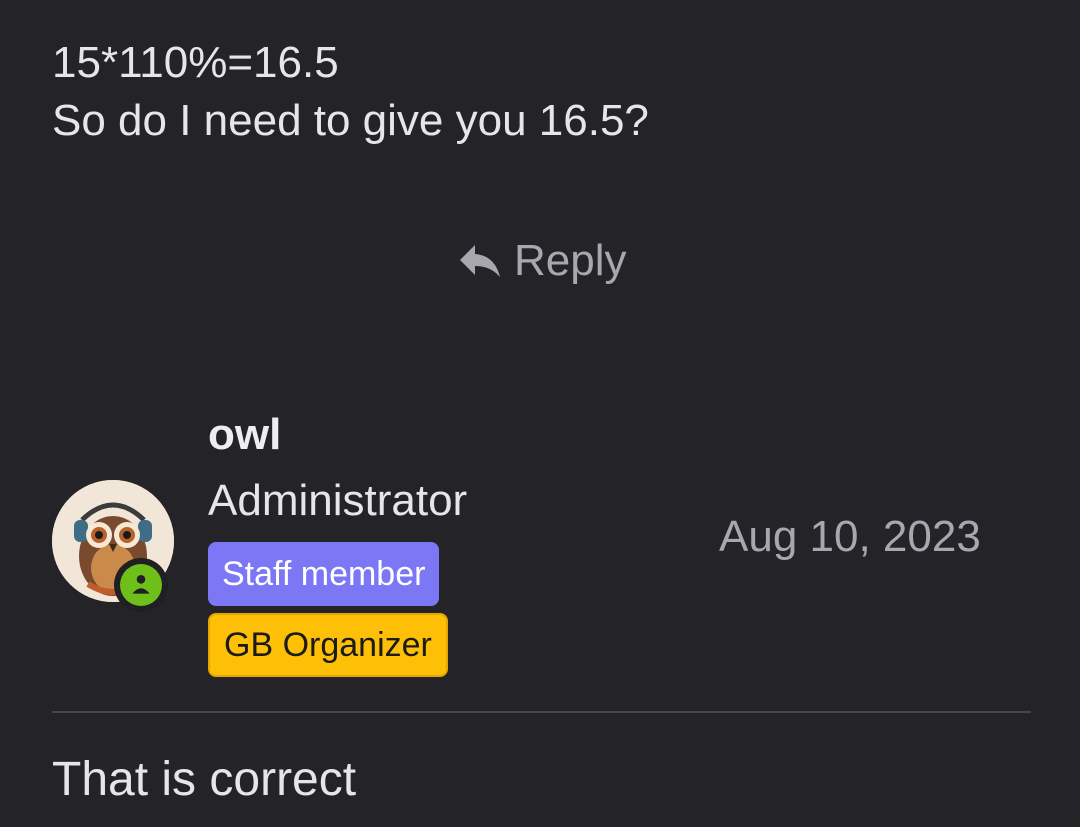 The width and height of the screenshot is (1080, 827). I want to click on post-divider, so click(541, 712).